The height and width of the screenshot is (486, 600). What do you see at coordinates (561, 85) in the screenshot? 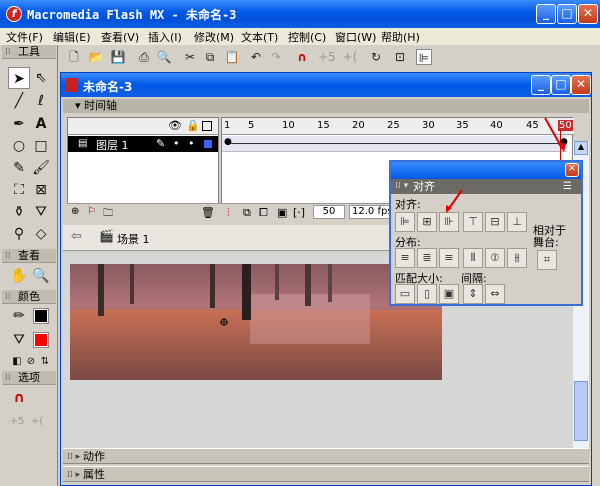
I see `doc-maximize-button: □` at bounding box center [561, 85].